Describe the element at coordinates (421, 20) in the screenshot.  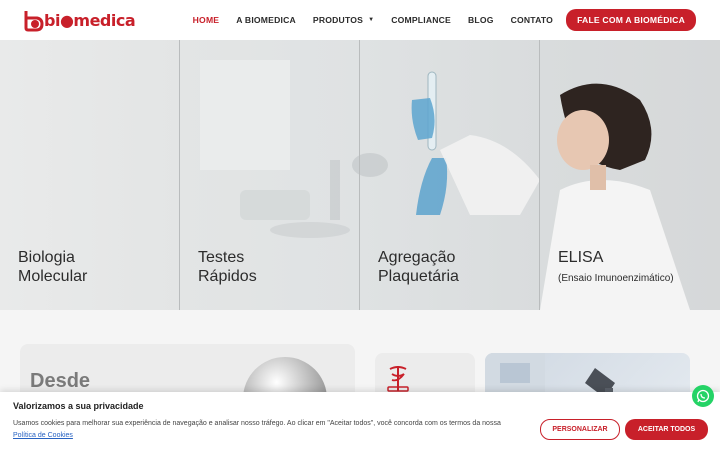
I see `nav-compliance: COMPLIANCE` at that location.